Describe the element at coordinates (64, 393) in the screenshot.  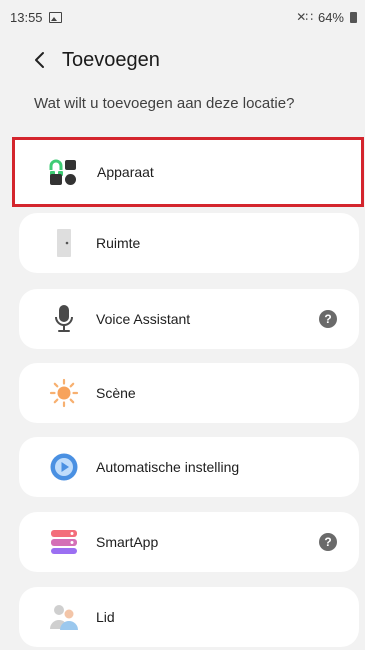
I see `sun-scene-icon` at that location.